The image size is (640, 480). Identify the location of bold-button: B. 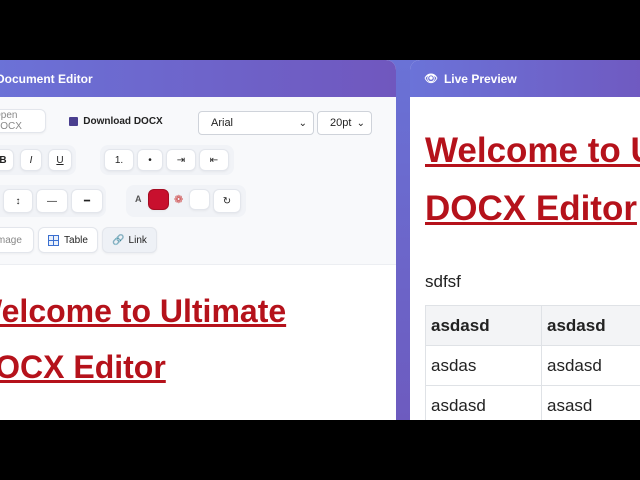
(7, 160).